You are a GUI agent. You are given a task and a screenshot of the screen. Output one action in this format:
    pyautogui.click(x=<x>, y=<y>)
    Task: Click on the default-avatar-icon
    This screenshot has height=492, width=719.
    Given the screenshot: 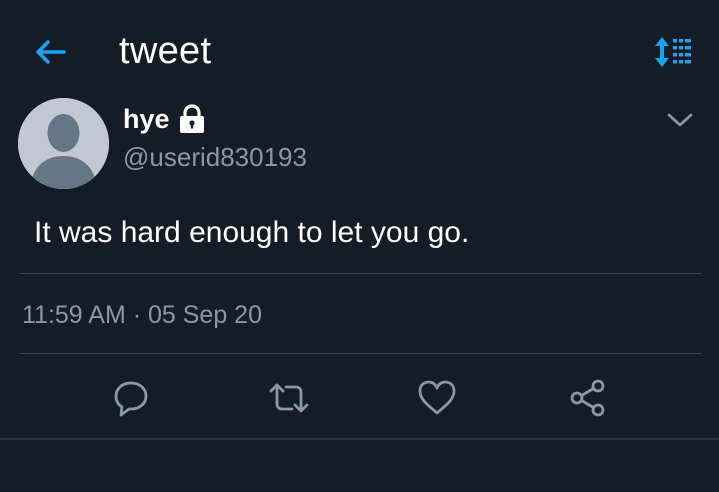 What is the action you would take?
    pyautogui.click(x=63, y=143)
    